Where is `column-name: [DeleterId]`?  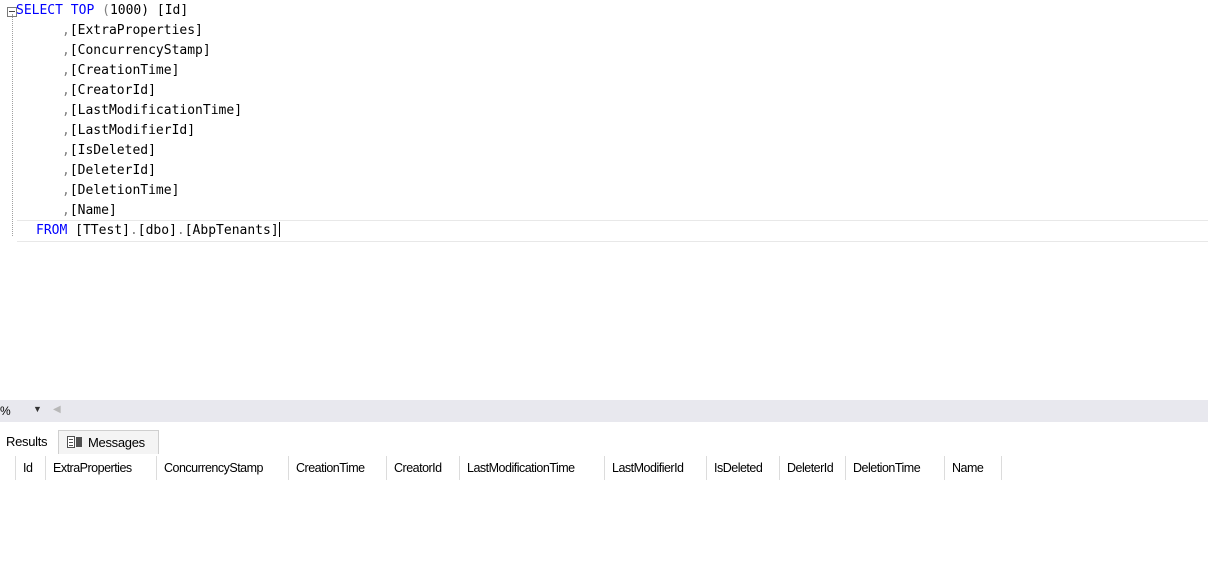
column-name: [DeleterId] is located at coordinates (112, 170).